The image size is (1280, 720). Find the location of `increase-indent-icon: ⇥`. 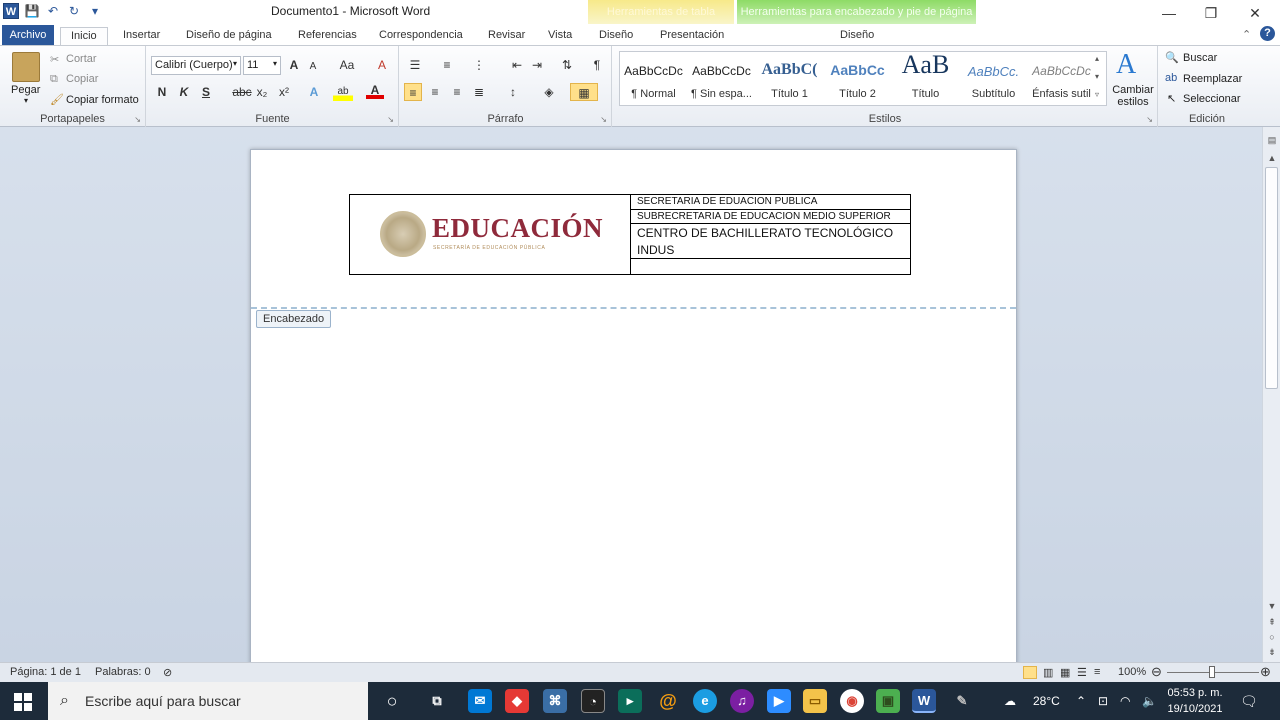

increase-indent-icon: ⇥ is located at coordinates (537, 65).